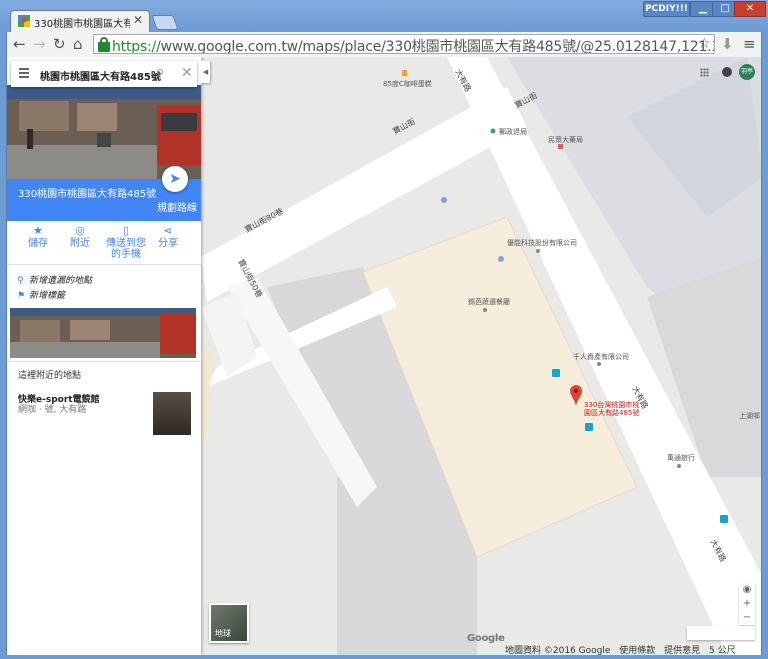  What do you see at coordinates (747, 72) in the screenshot?
I see `account-avatar: 羽亭` at bounding box center [747, 72].